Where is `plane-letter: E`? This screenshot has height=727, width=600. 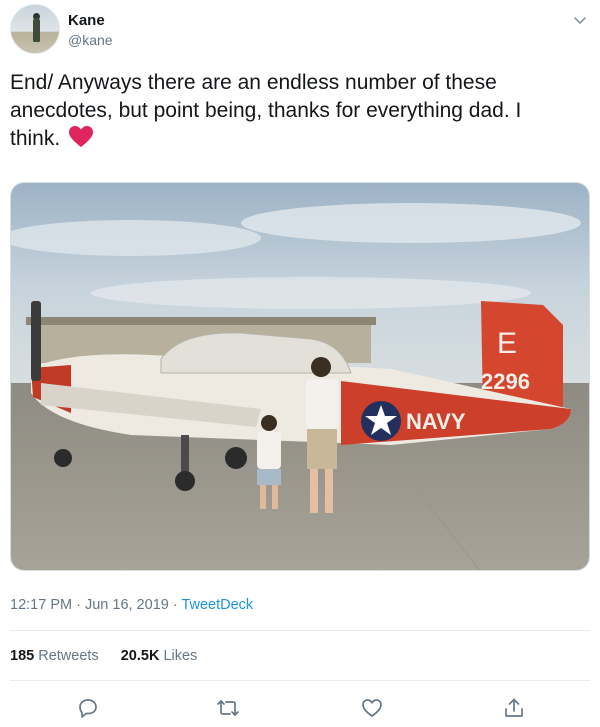 plane-letter: E is located at coordinates (507, 343).